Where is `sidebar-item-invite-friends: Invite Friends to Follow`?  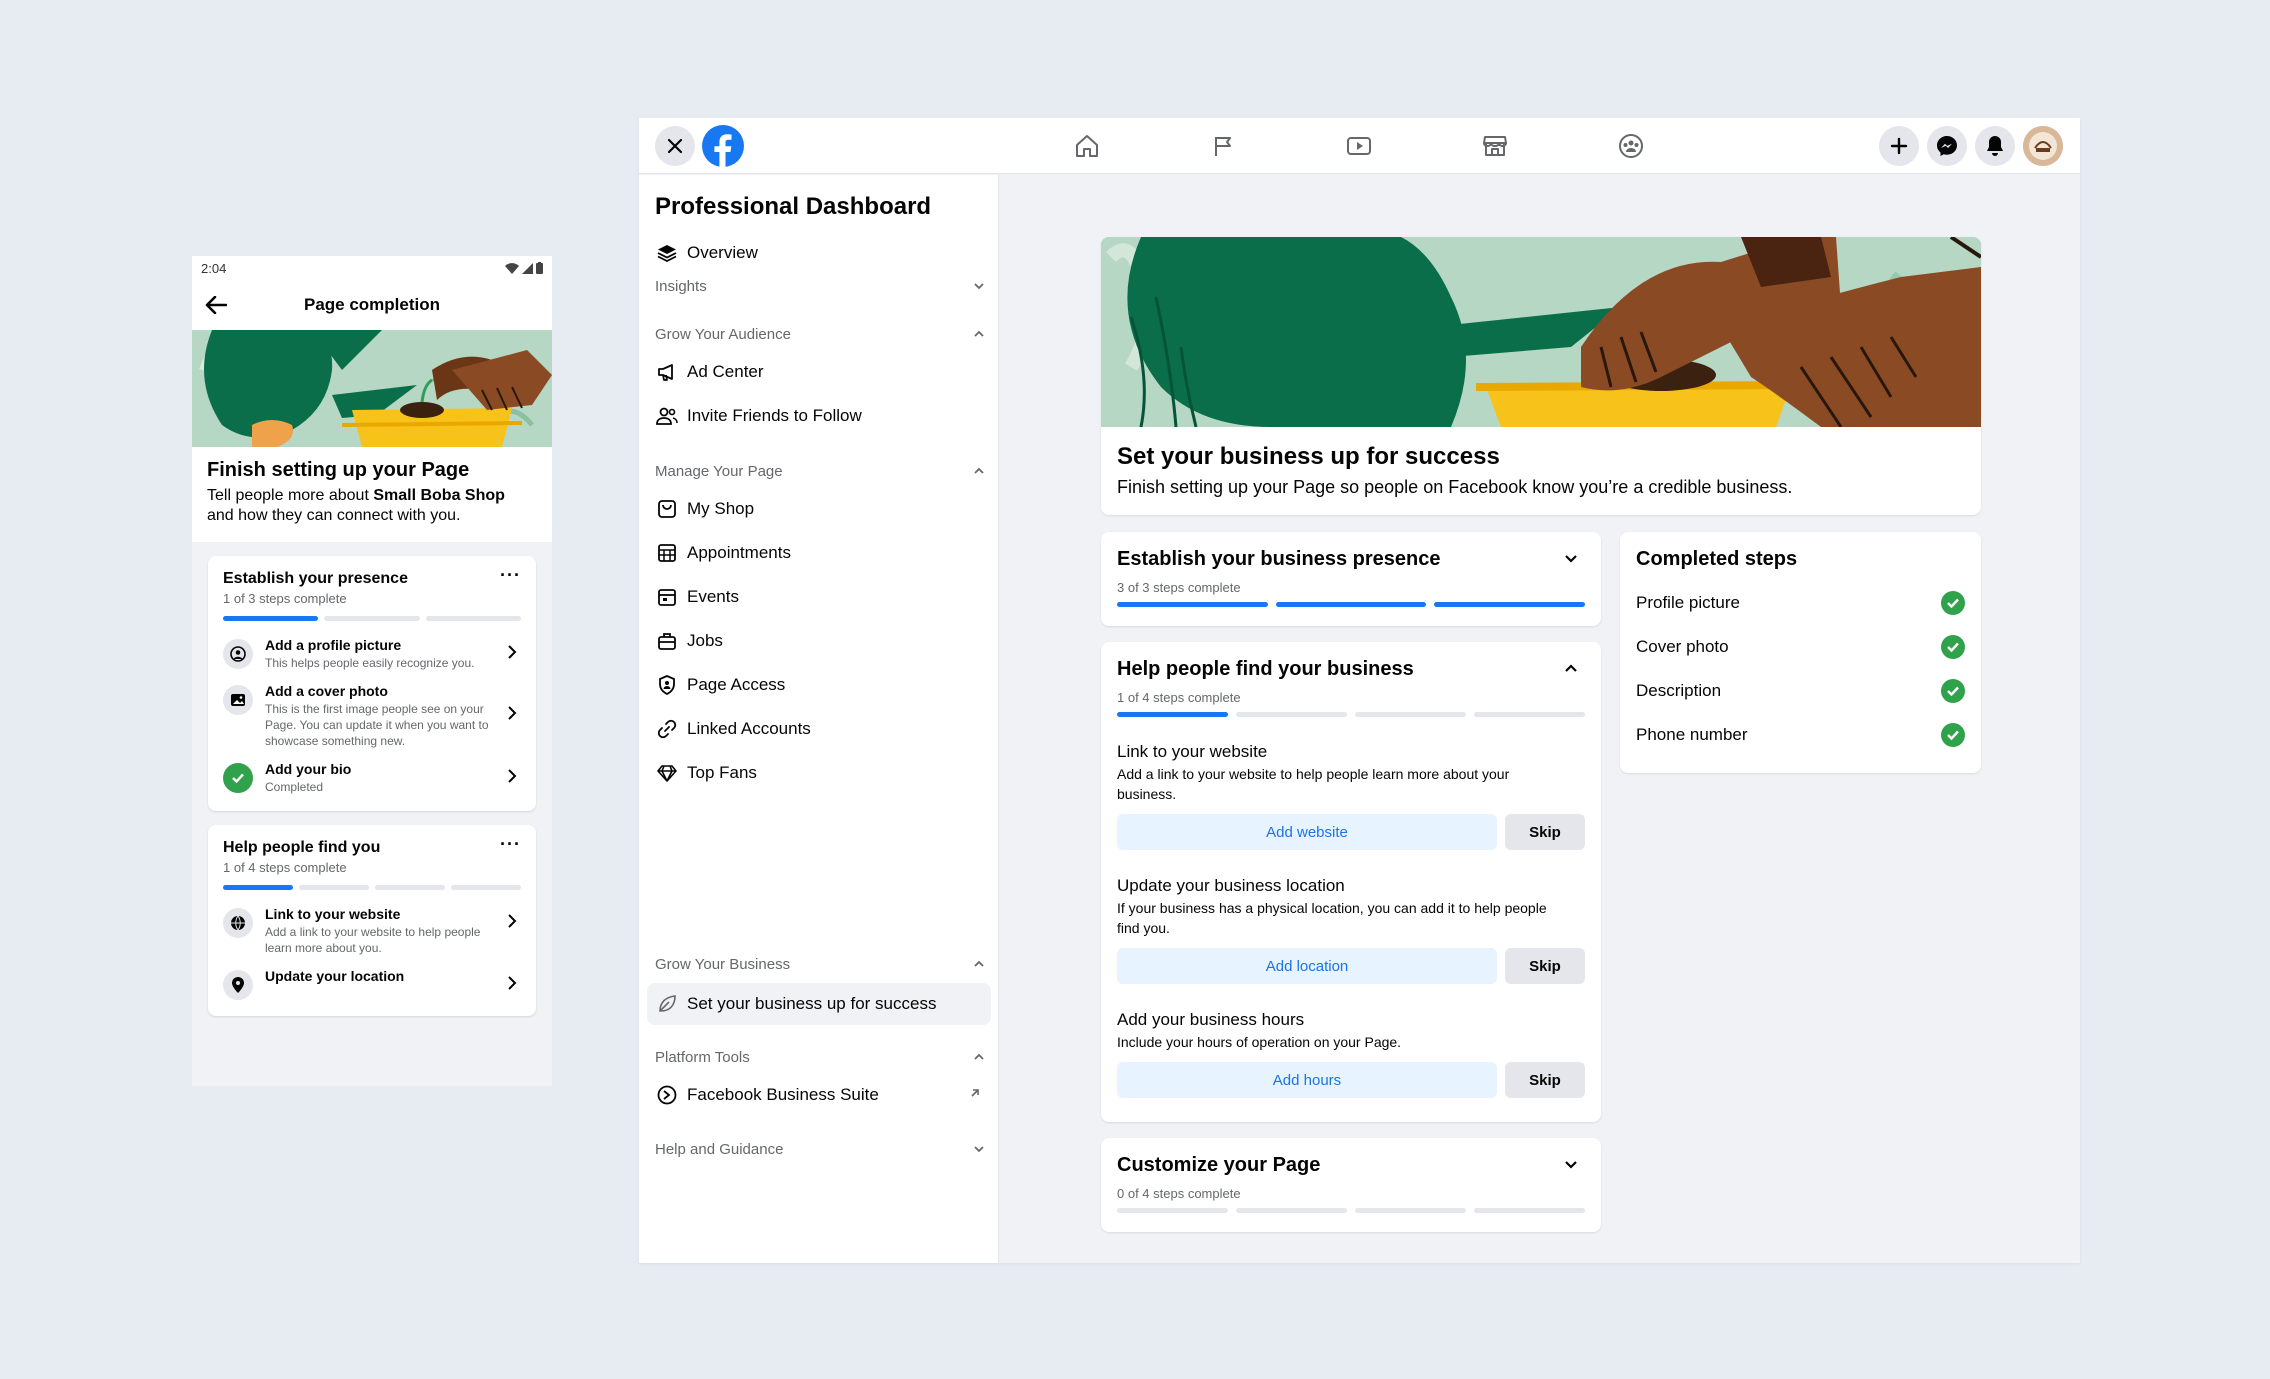 sidebar-item-invite-friends: Invite Friends to Follow is located at coordinates (819, 416).